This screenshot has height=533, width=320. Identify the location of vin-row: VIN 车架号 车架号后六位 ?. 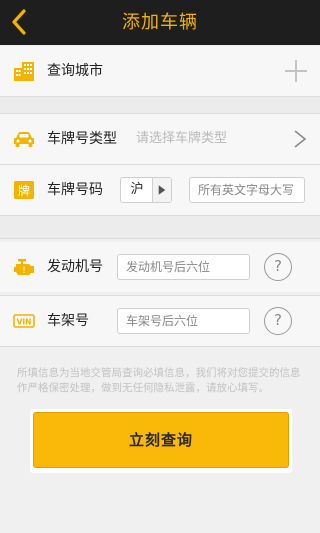
(160, 321).